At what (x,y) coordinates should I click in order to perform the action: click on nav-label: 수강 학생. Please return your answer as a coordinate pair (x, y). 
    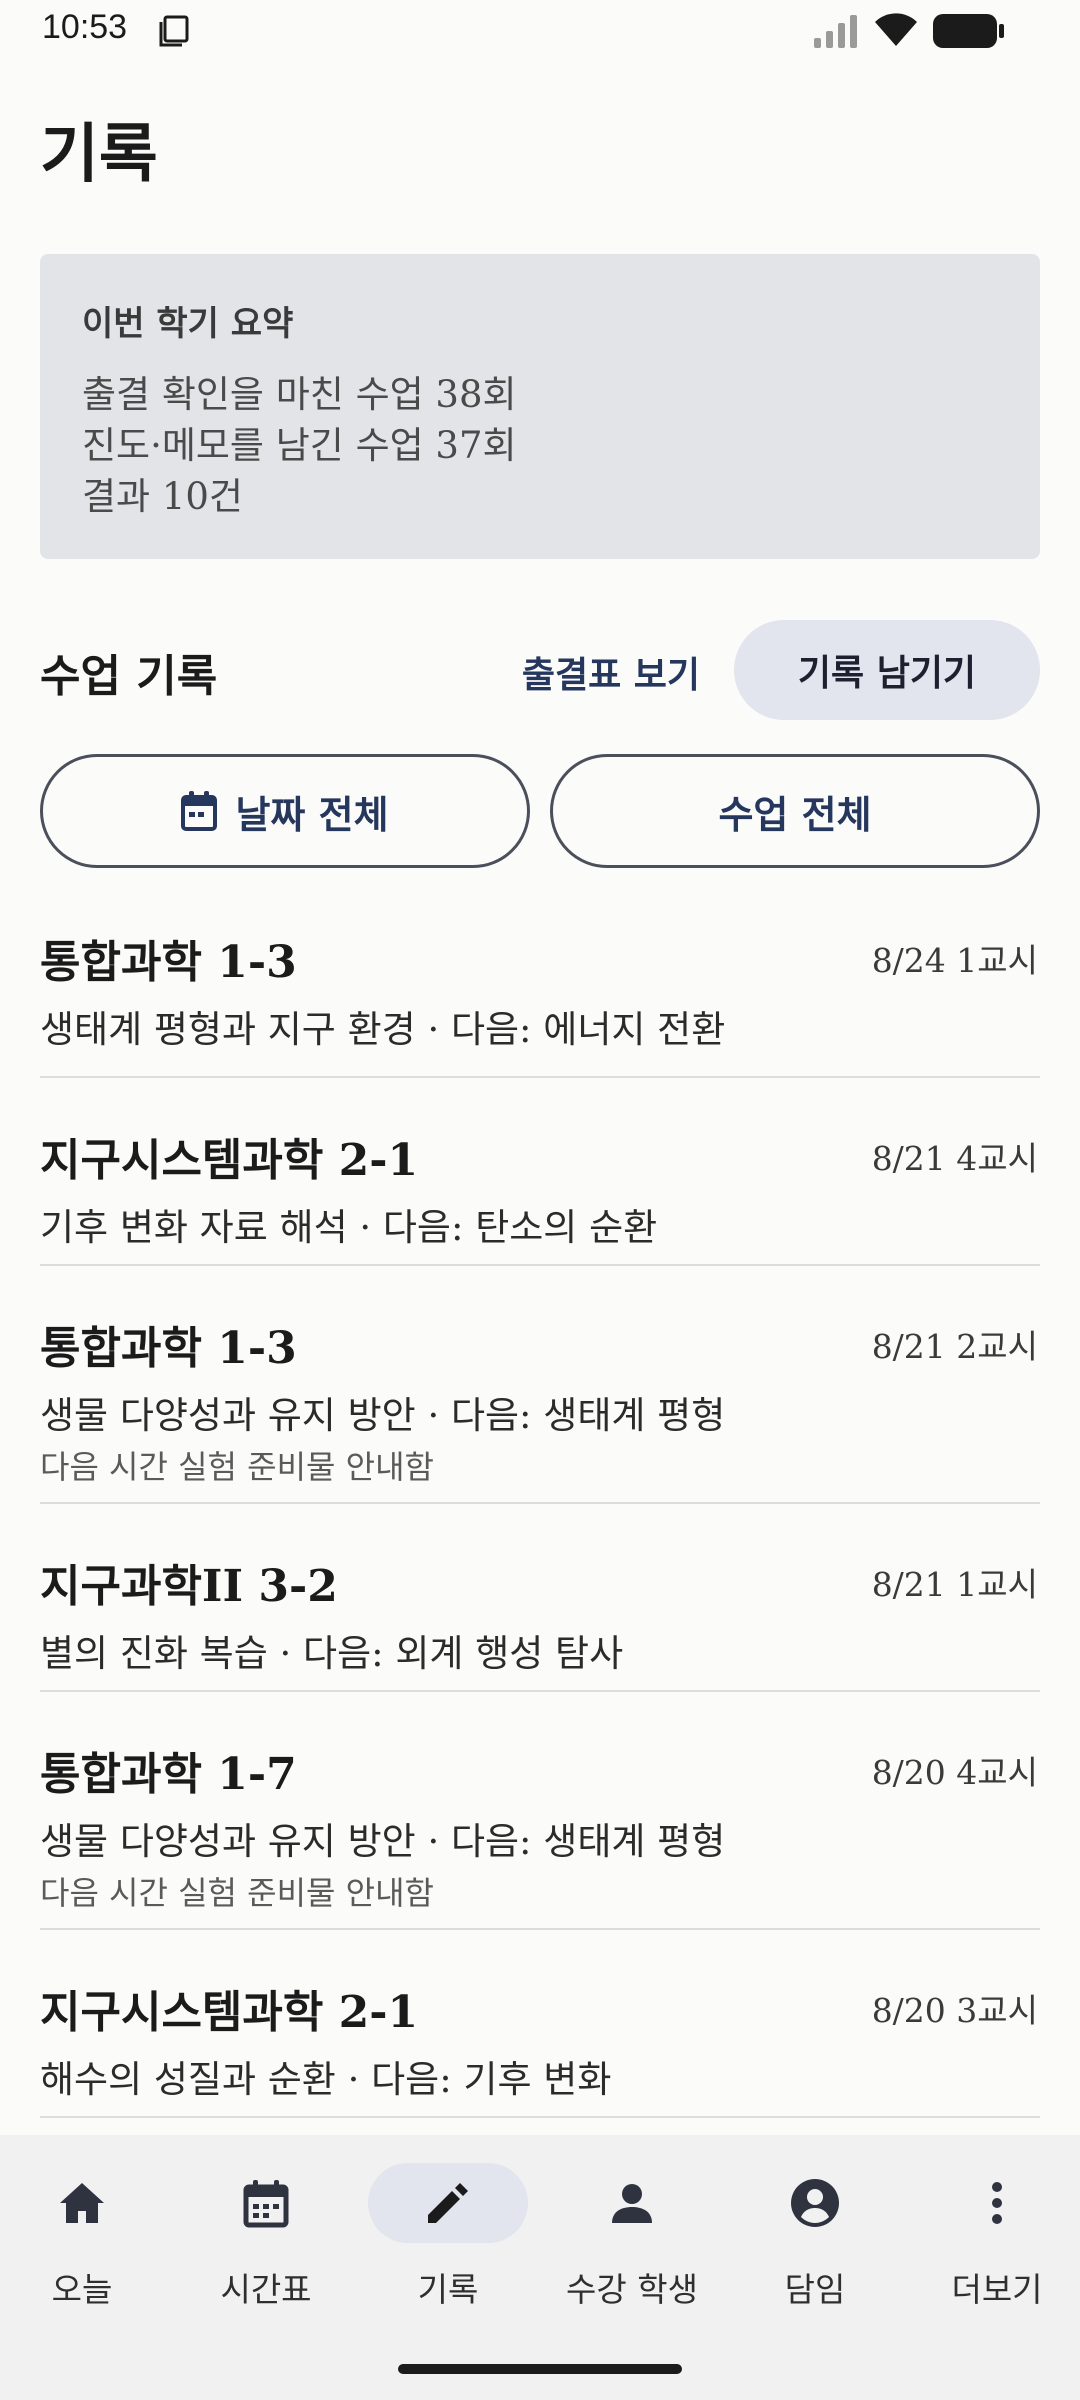
    Looking at the image, I should click on (632, 2289).